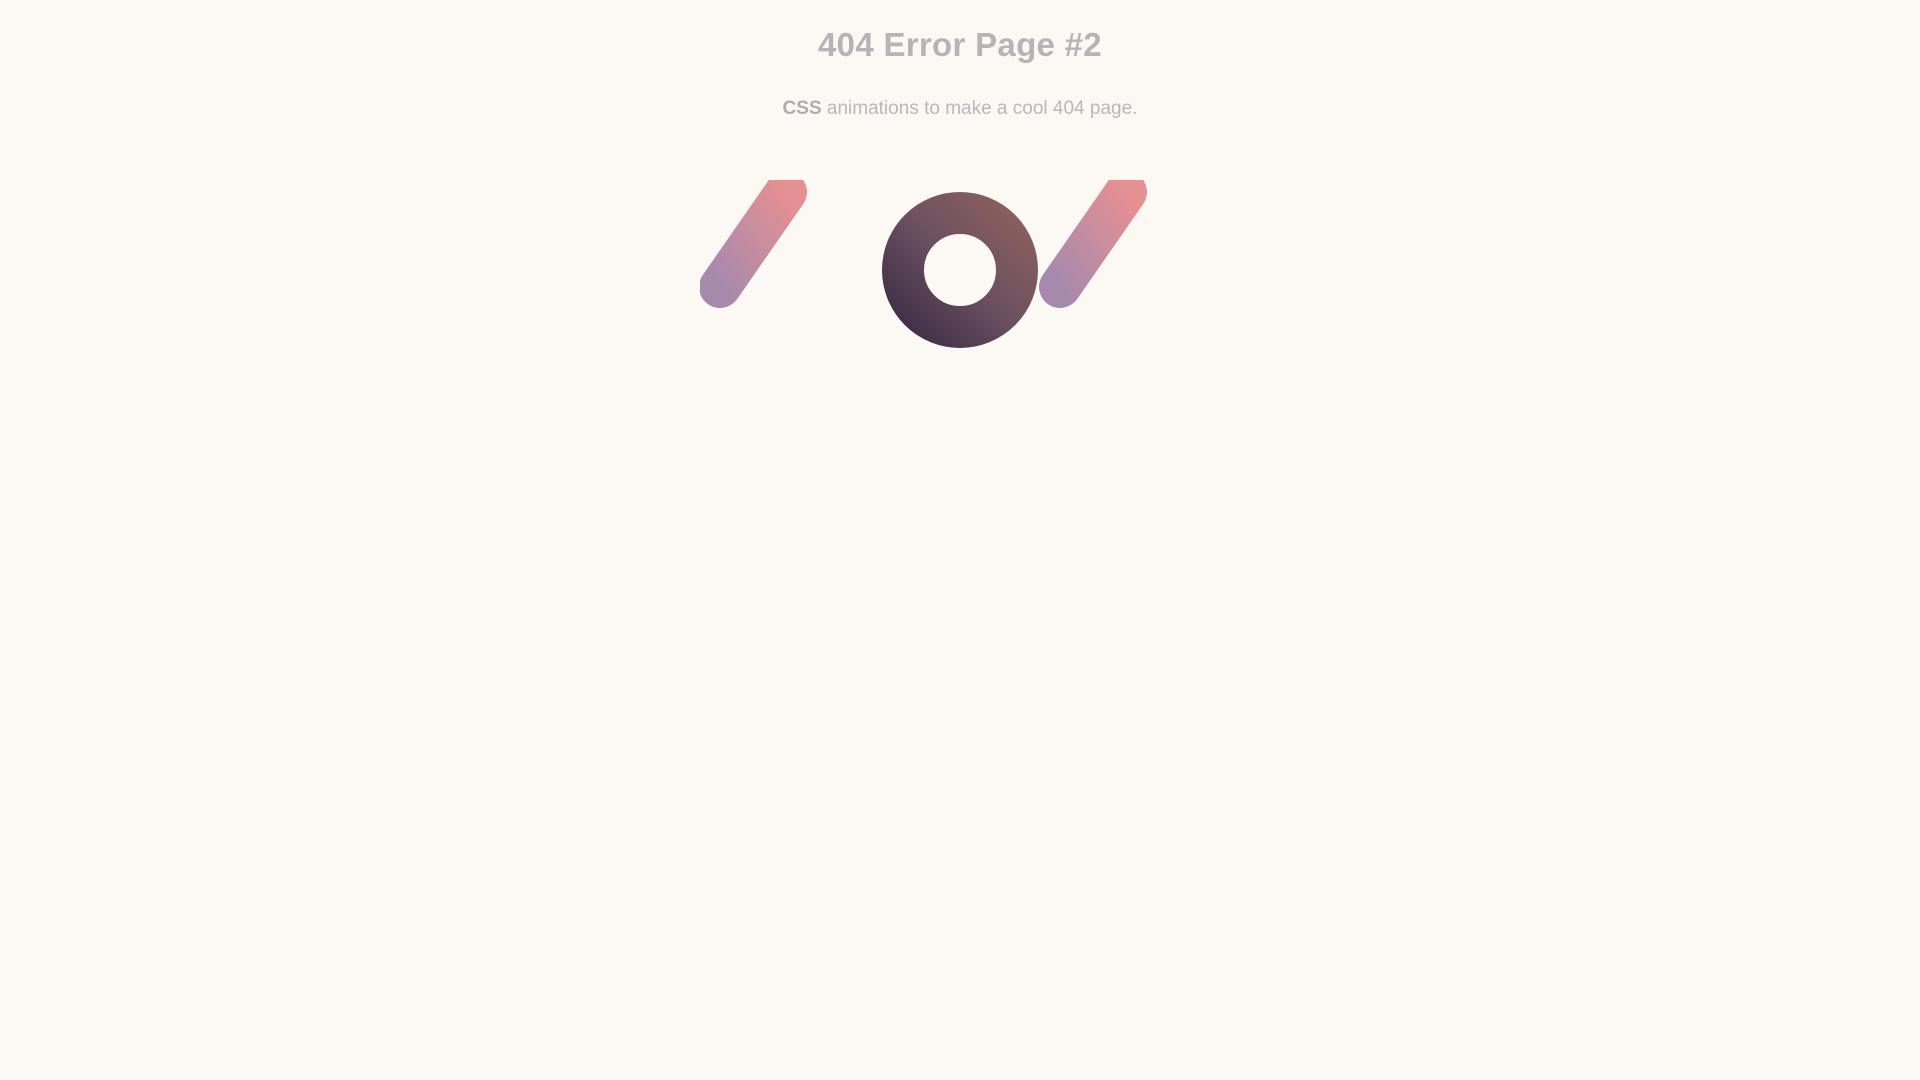 The image size is (1920, 1080). I want to click on zero-ring, so click(960, 270).